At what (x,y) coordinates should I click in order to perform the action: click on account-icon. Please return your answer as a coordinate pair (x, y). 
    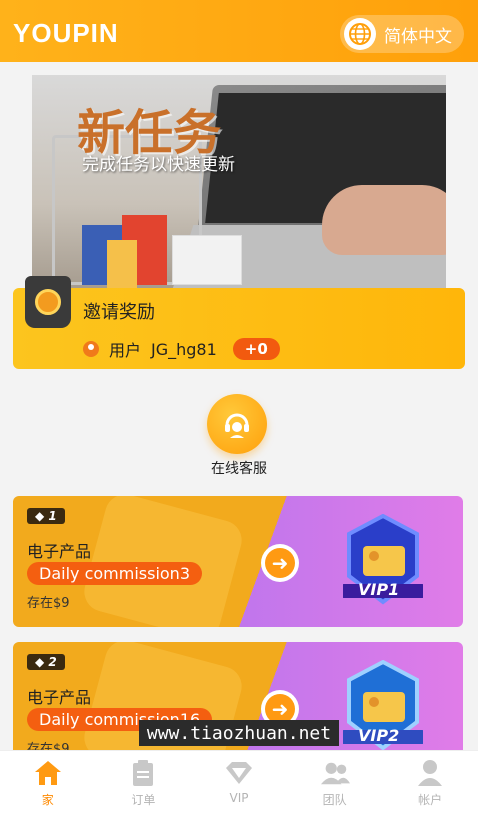
    Looking at the image, I should click on (430, 773).